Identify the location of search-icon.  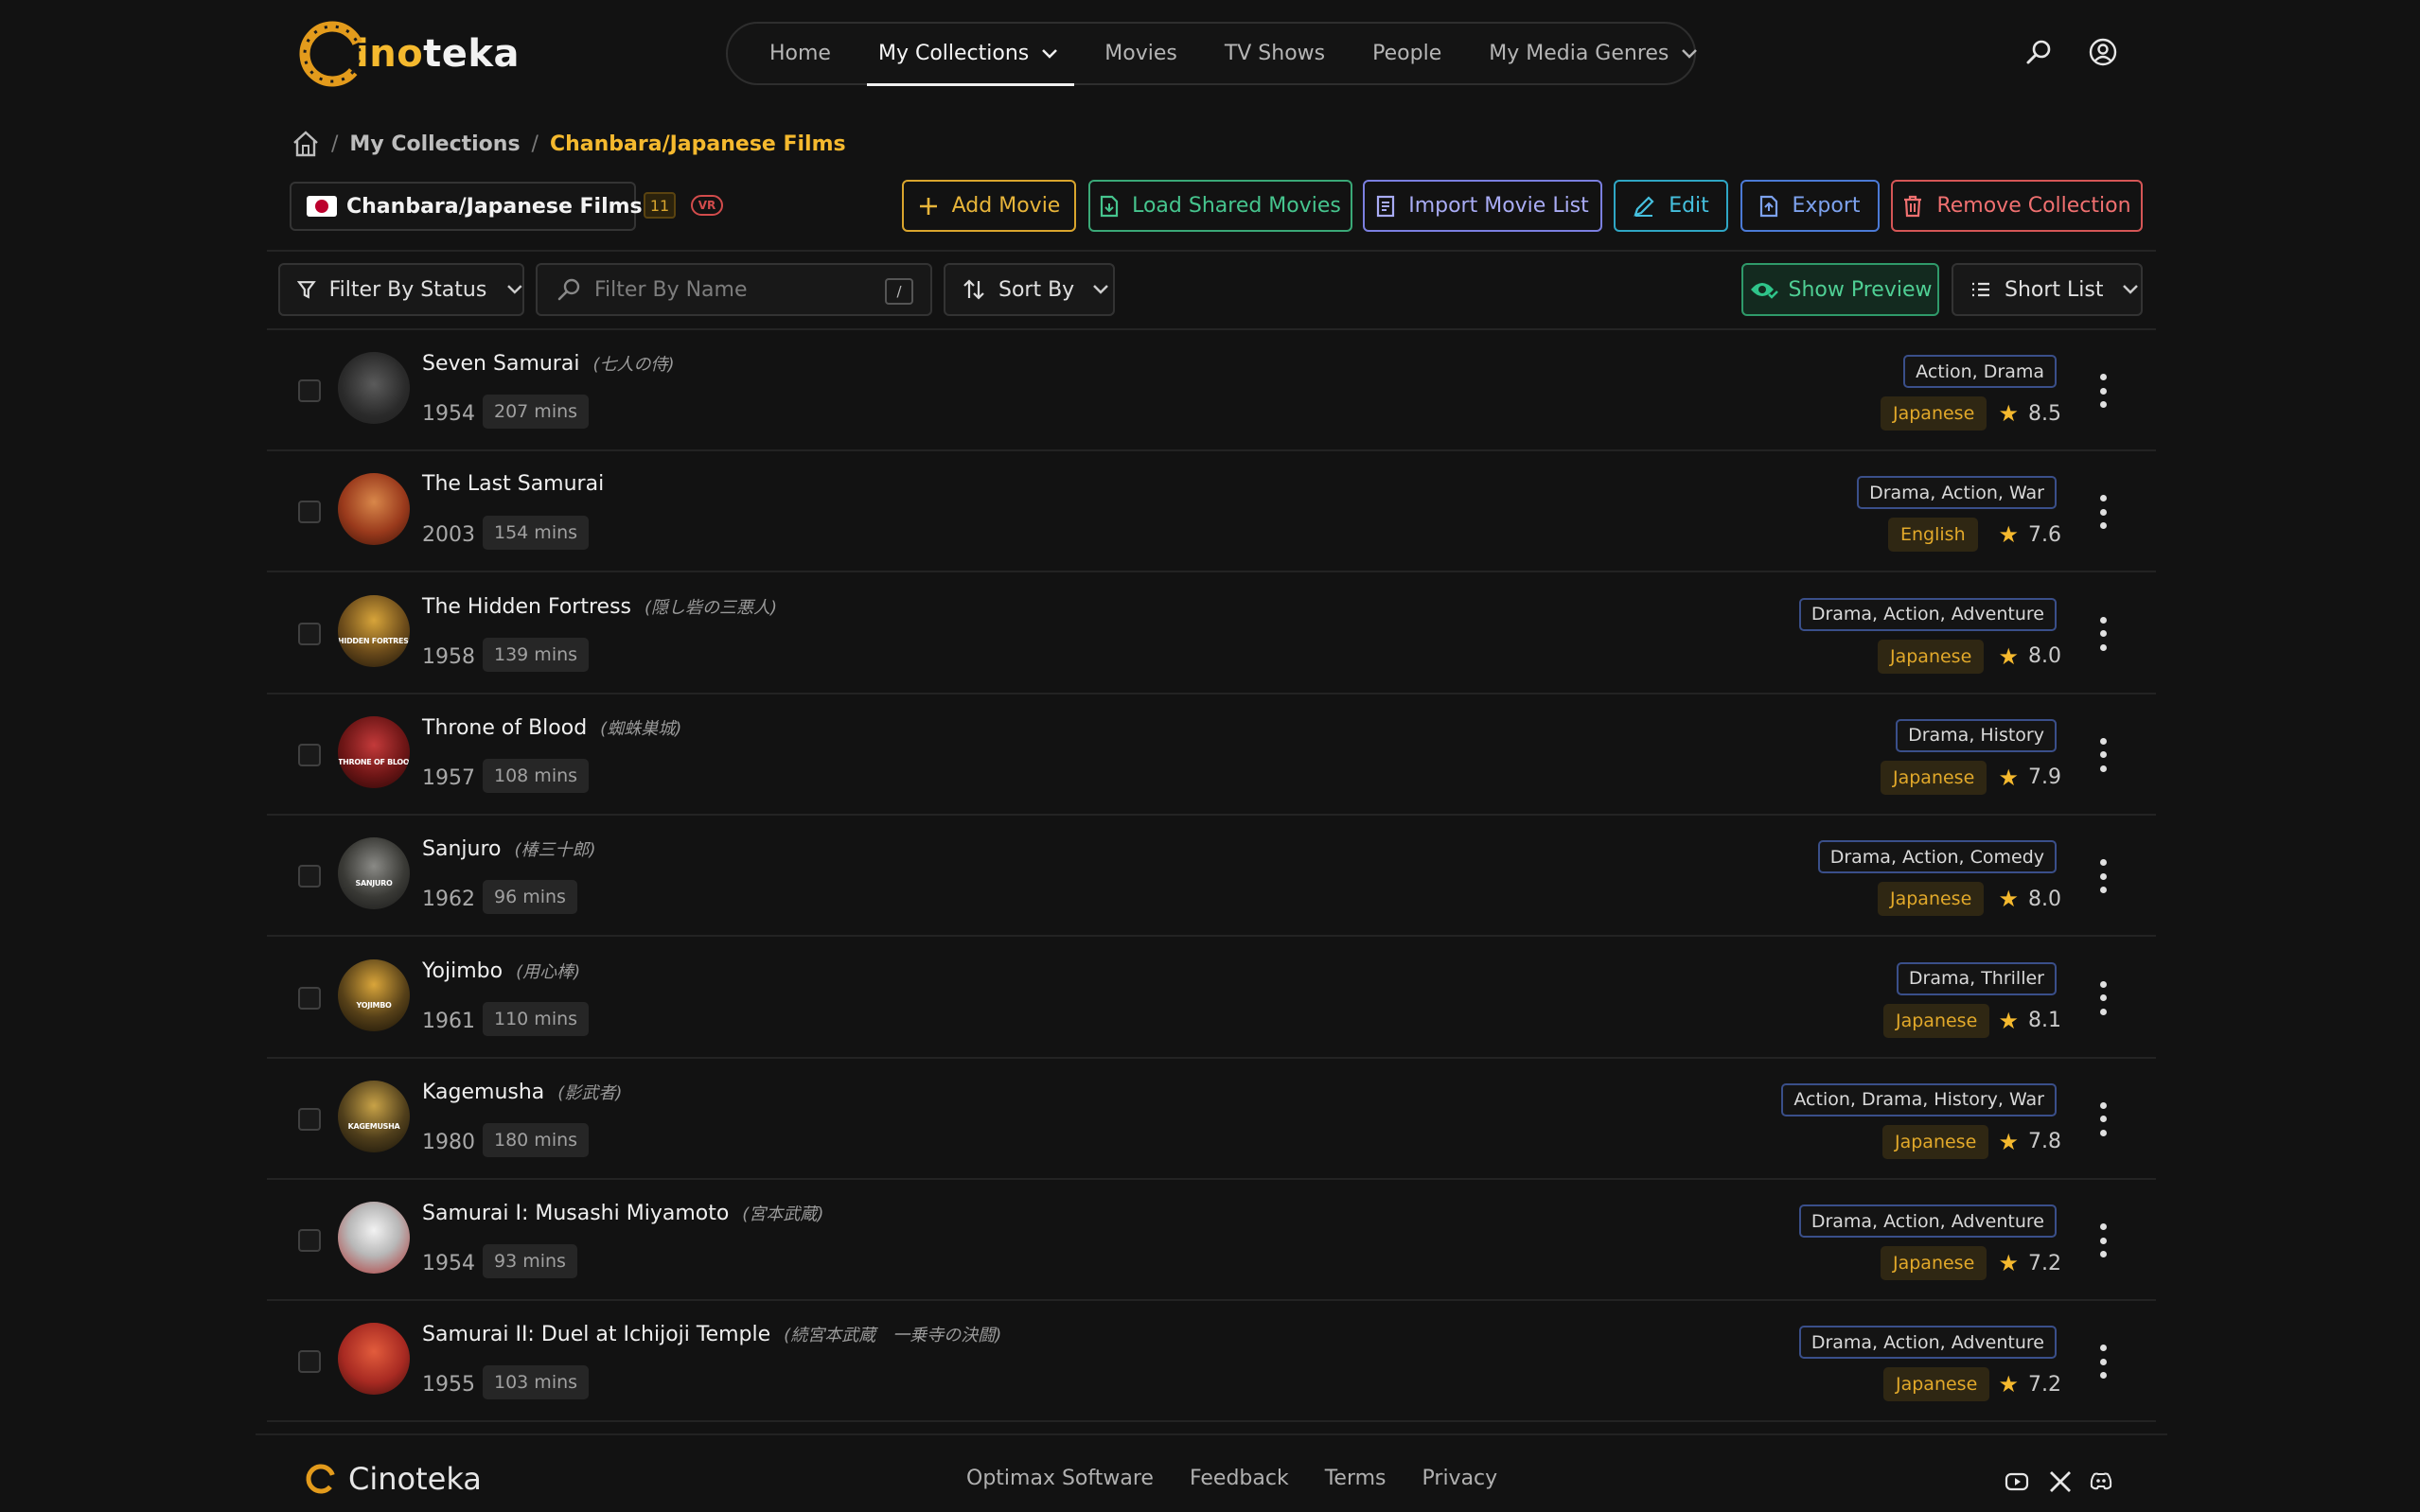
(2039, 52).